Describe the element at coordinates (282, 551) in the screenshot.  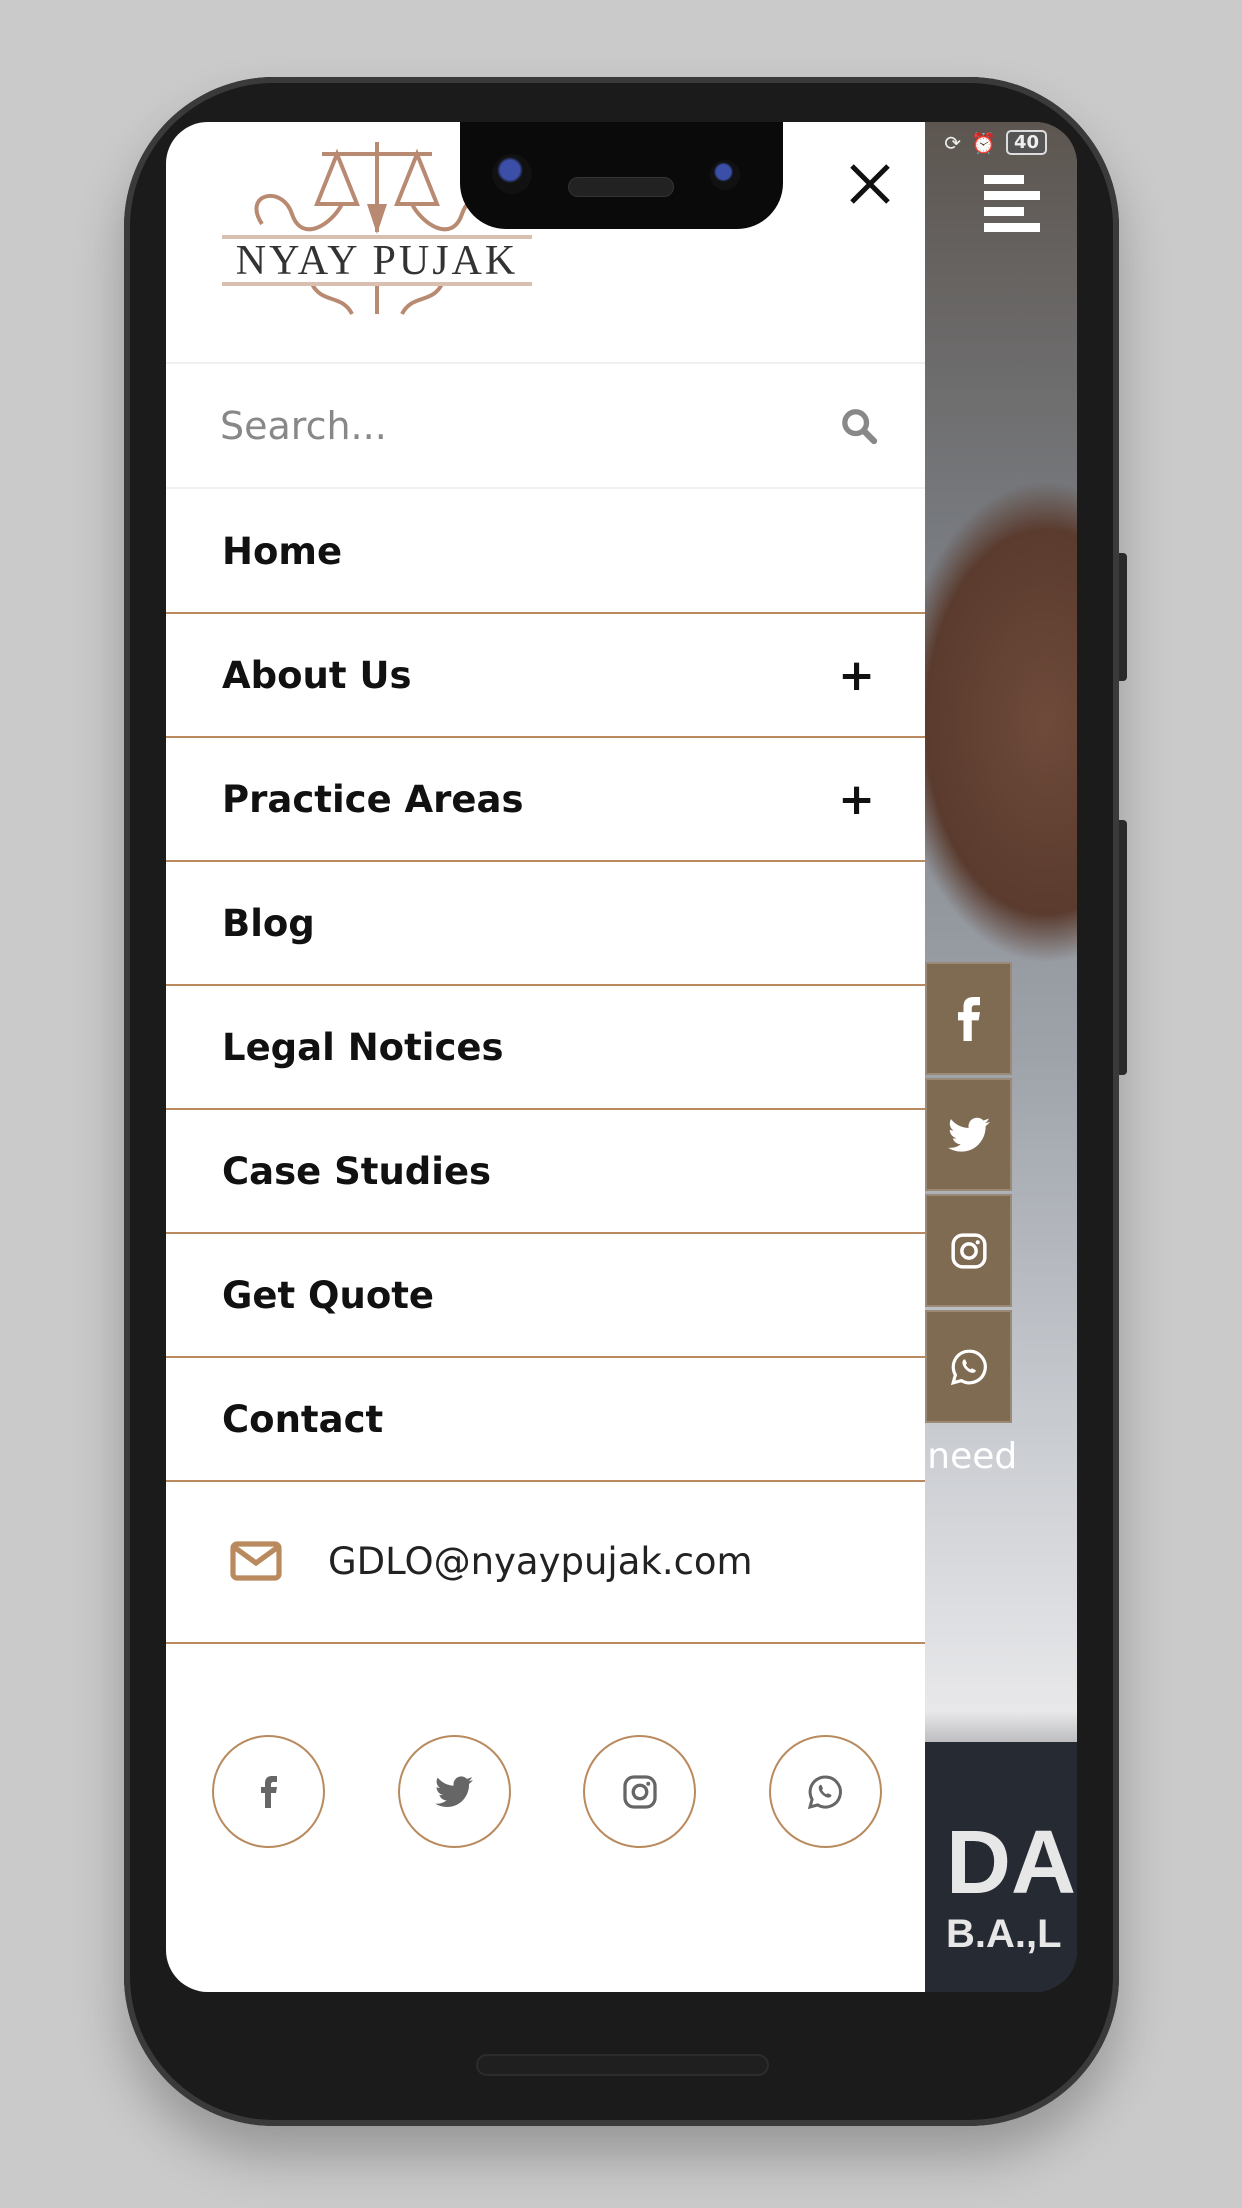
I see `menu-item-label: Home` at that location.